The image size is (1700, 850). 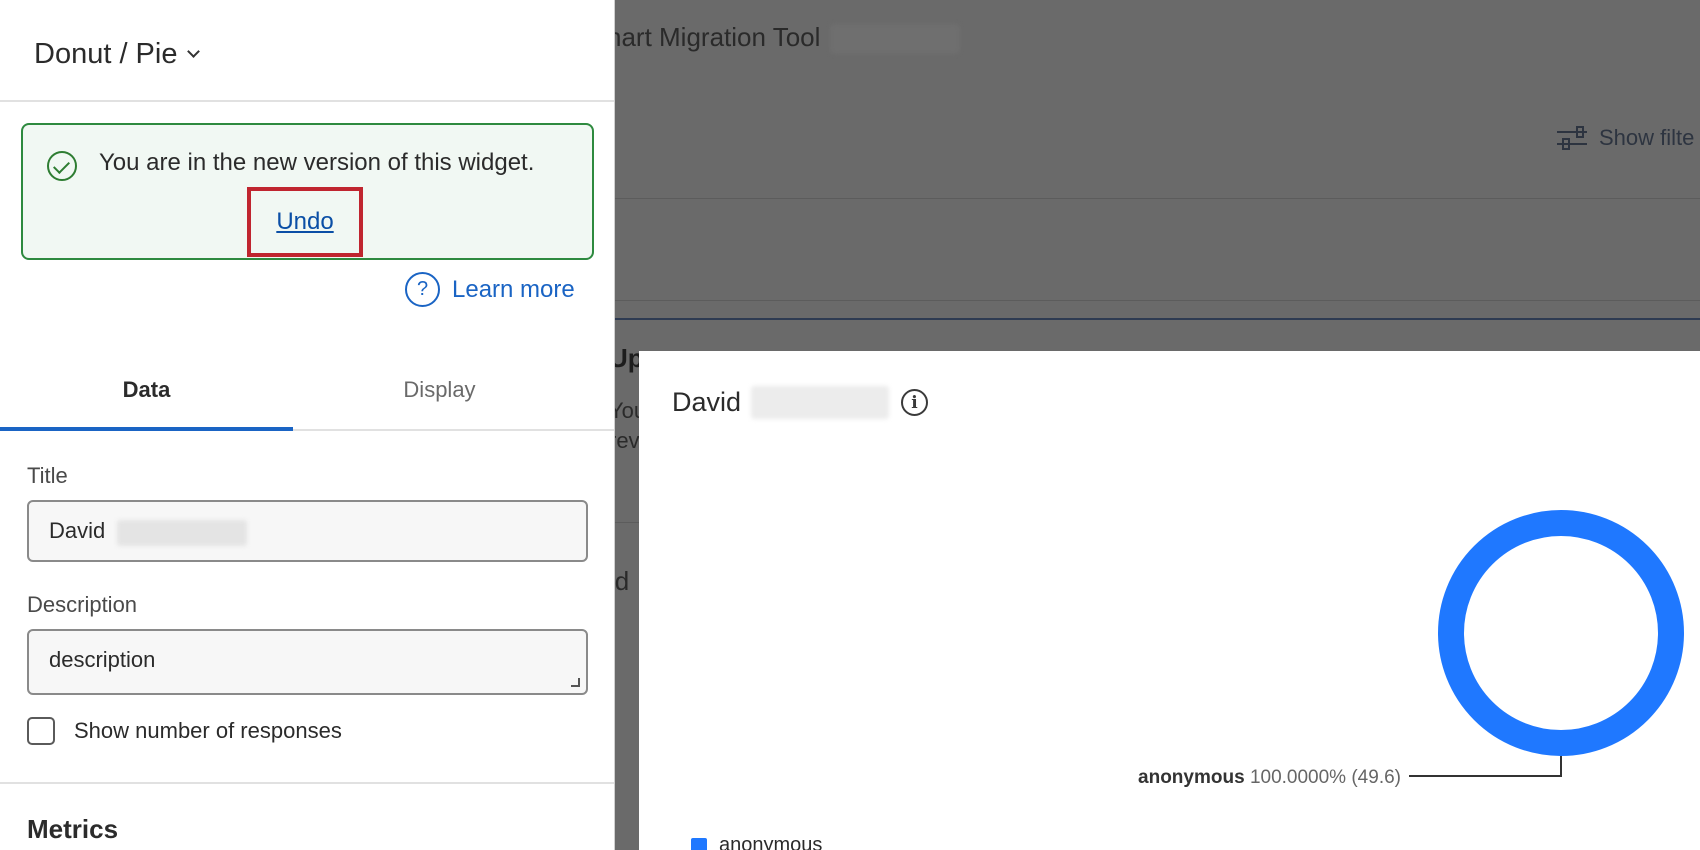 What do you see at coordinates (307, 51) in the screenshot?
I see `panel-header: Donut / Pie` at bounding box center [307, 51].